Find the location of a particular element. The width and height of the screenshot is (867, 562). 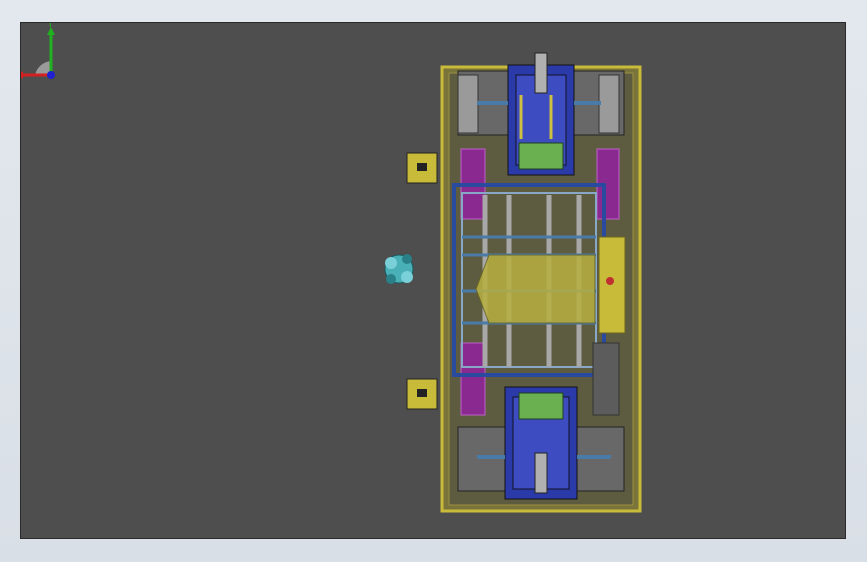

workpiece is located at coordinates (535, 289).